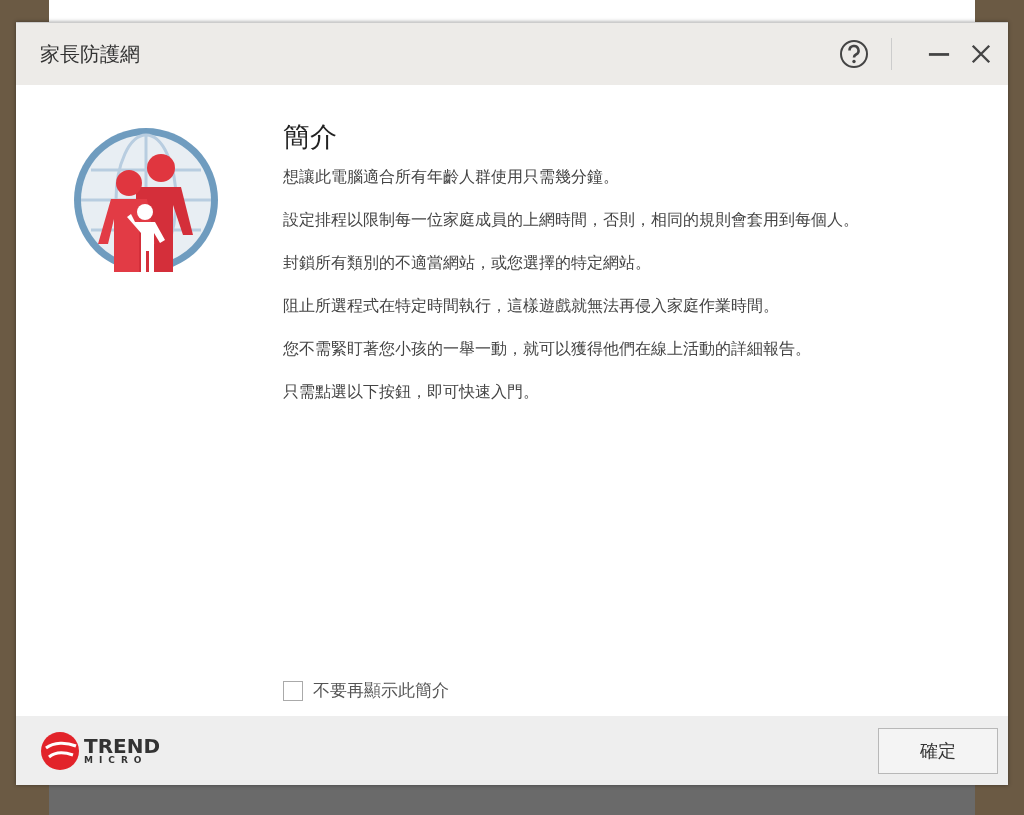  What do you see at coordinates (122, 746) in the screenshot?
I see `brand-name: TREND` at bounding box center [122, 746].